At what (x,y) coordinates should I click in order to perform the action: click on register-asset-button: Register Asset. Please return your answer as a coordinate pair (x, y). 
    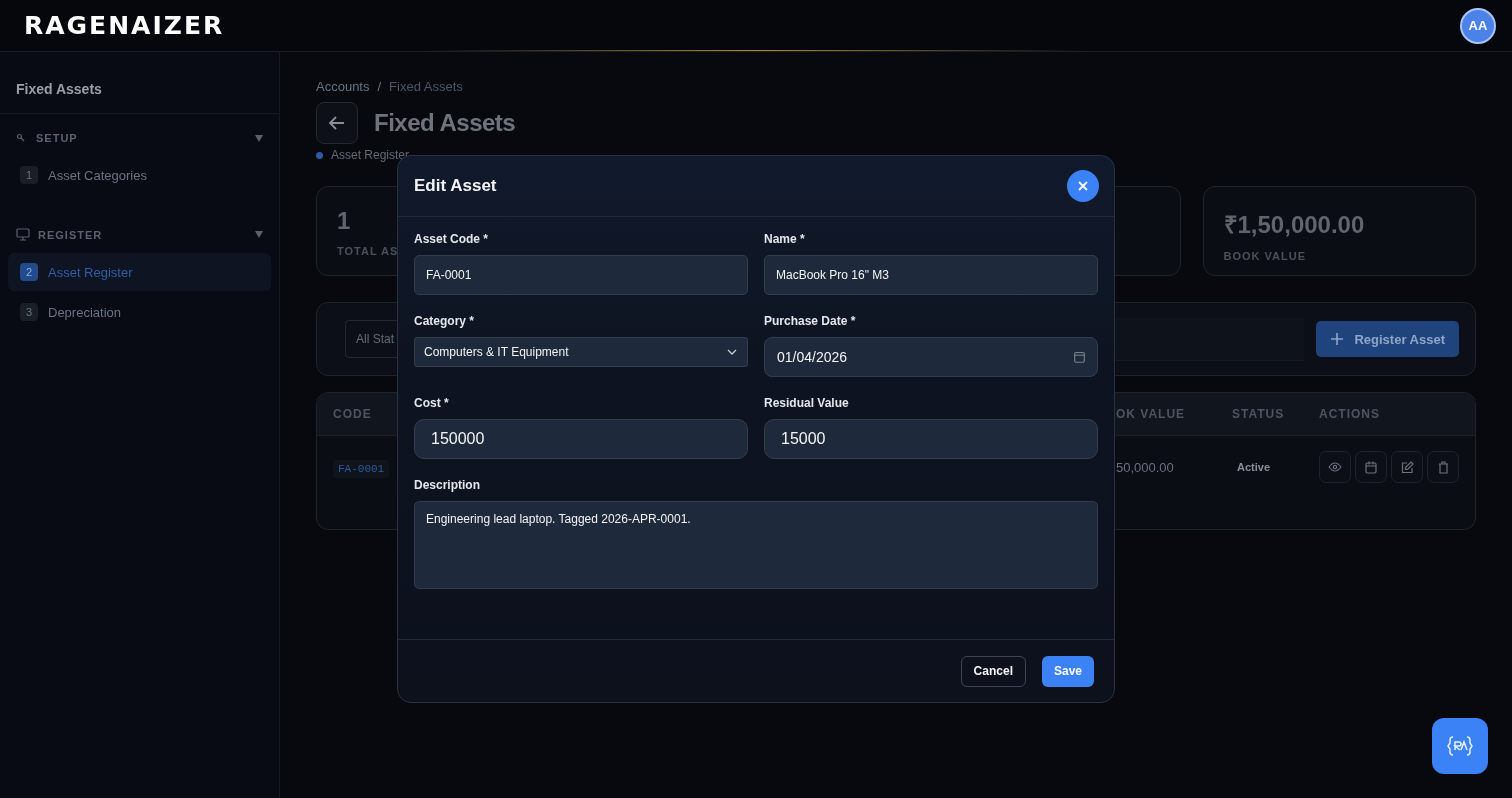
    Looking at the image, I should click on (1387, 339).